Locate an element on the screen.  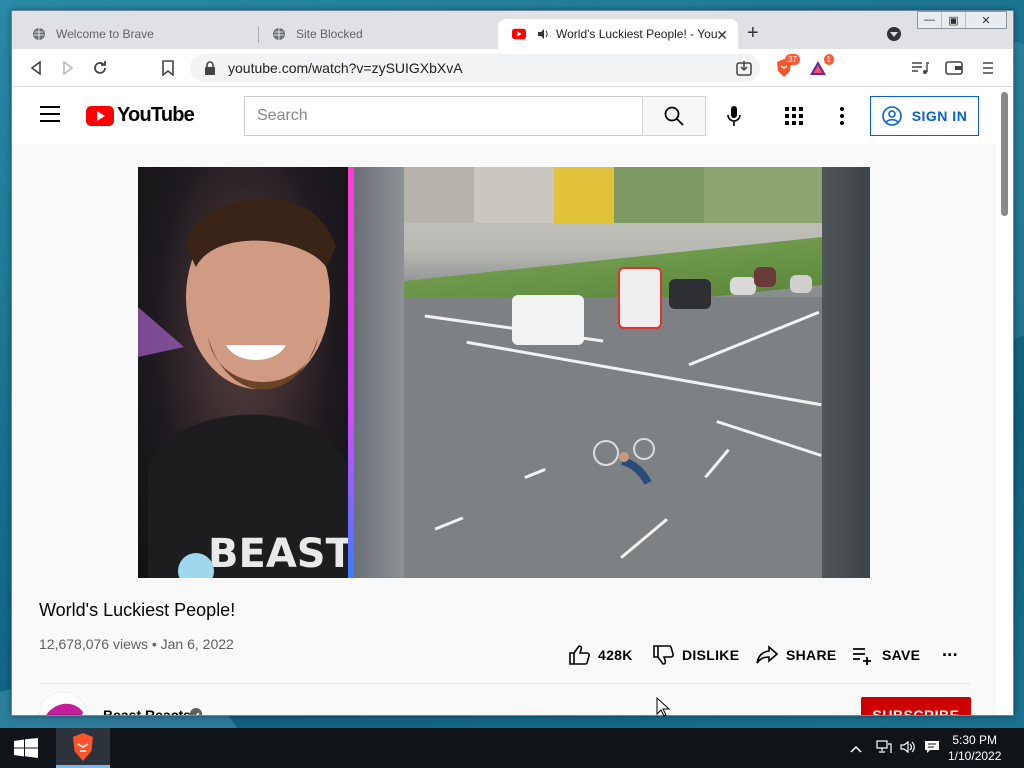
youtube-favicon-icon is located at coordinates (519, 34).